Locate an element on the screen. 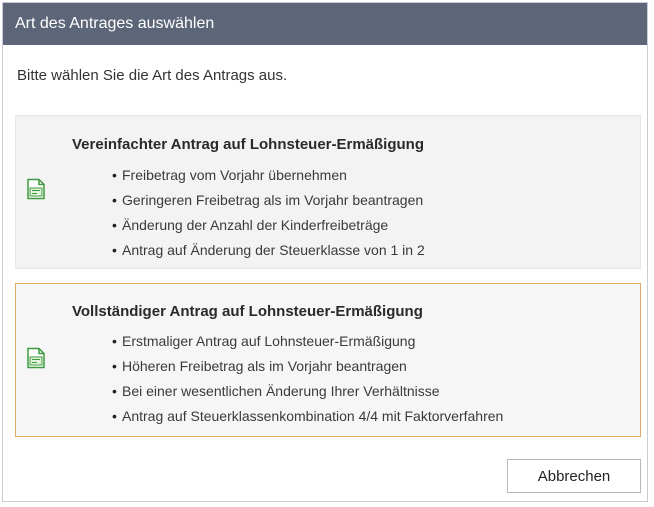 The image size is (654, 507). title-bar: Art des Antrages auswählen is located at coordinates (325, 24).